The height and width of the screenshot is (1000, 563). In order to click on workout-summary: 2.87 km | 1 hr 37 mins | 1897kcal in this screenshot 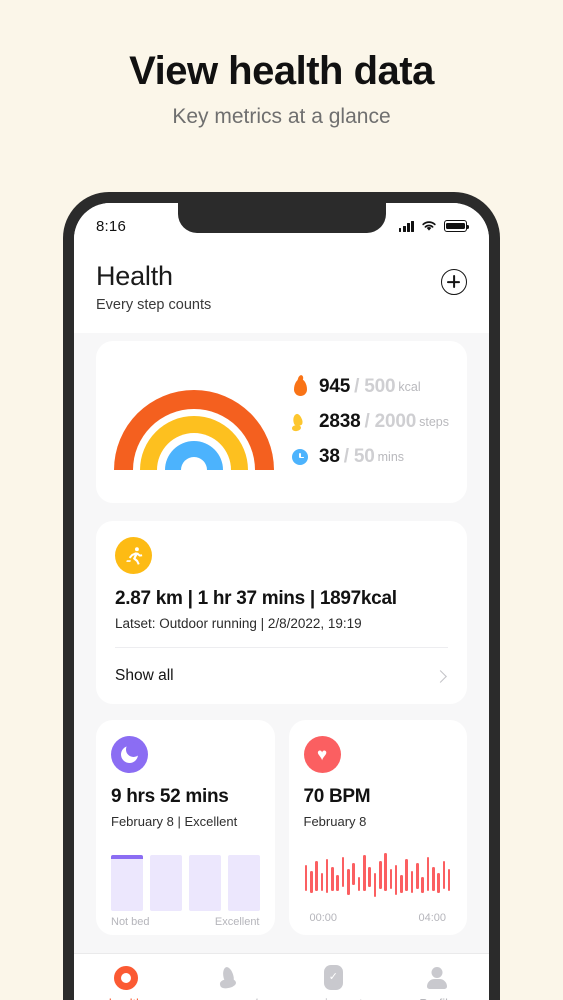, I will do `click(256, 598)`.